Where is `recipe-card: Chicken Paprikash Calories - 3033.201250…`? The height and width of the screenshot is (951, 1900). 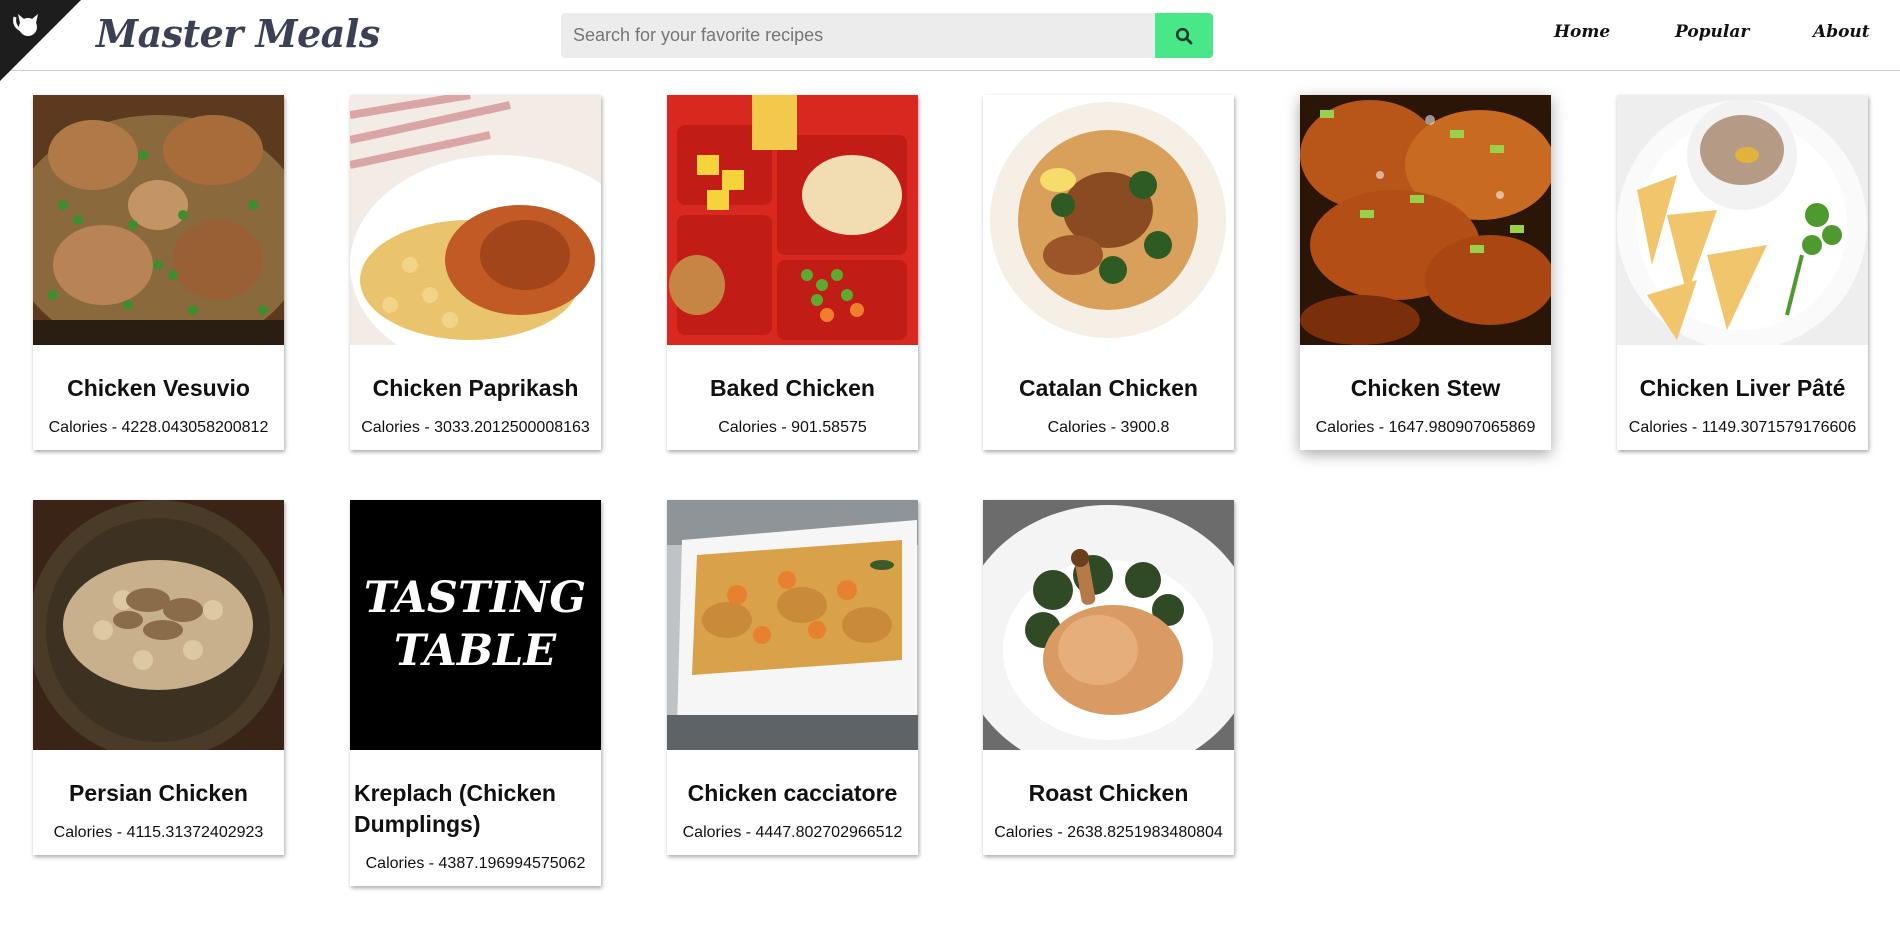 recipe-card: Chicken Paprikash Calories - 3033.201250… is located at coordinates (475, 272).